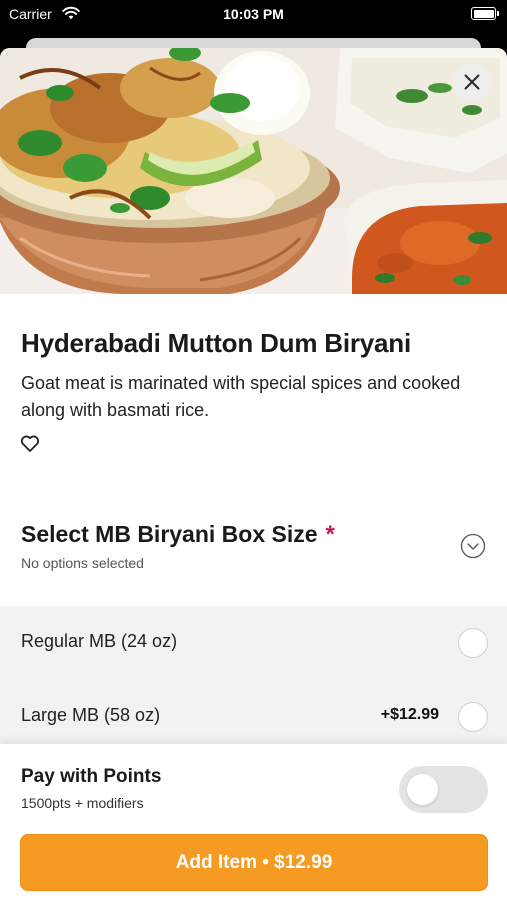 This screenshot has width=507, height=900. Describe the element at coordinates (99, 641) in the screenshot. I see `option-label: Regular MB (24 oz)` at that location.